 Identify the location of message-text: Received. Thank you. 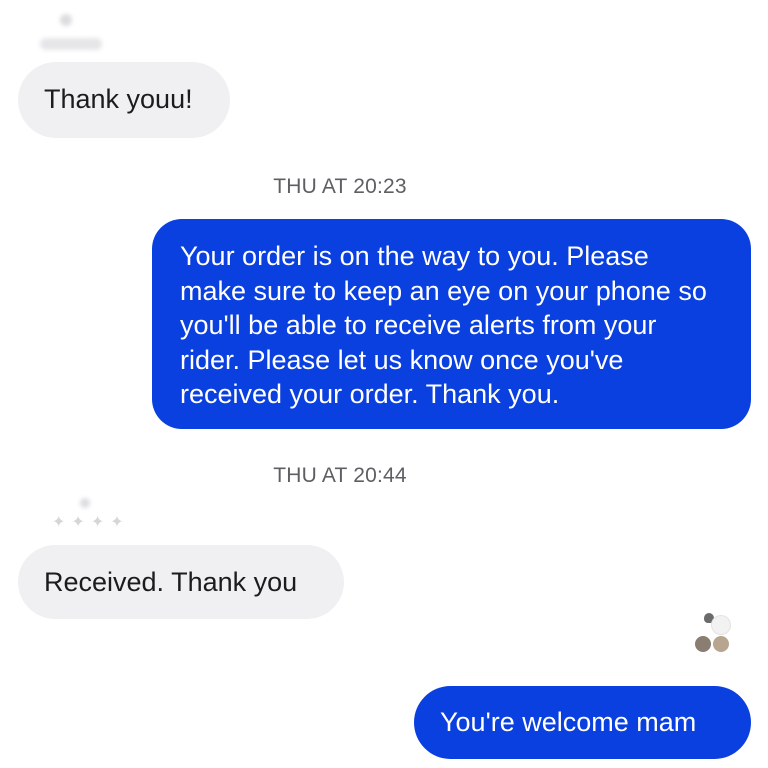
(171, 582).